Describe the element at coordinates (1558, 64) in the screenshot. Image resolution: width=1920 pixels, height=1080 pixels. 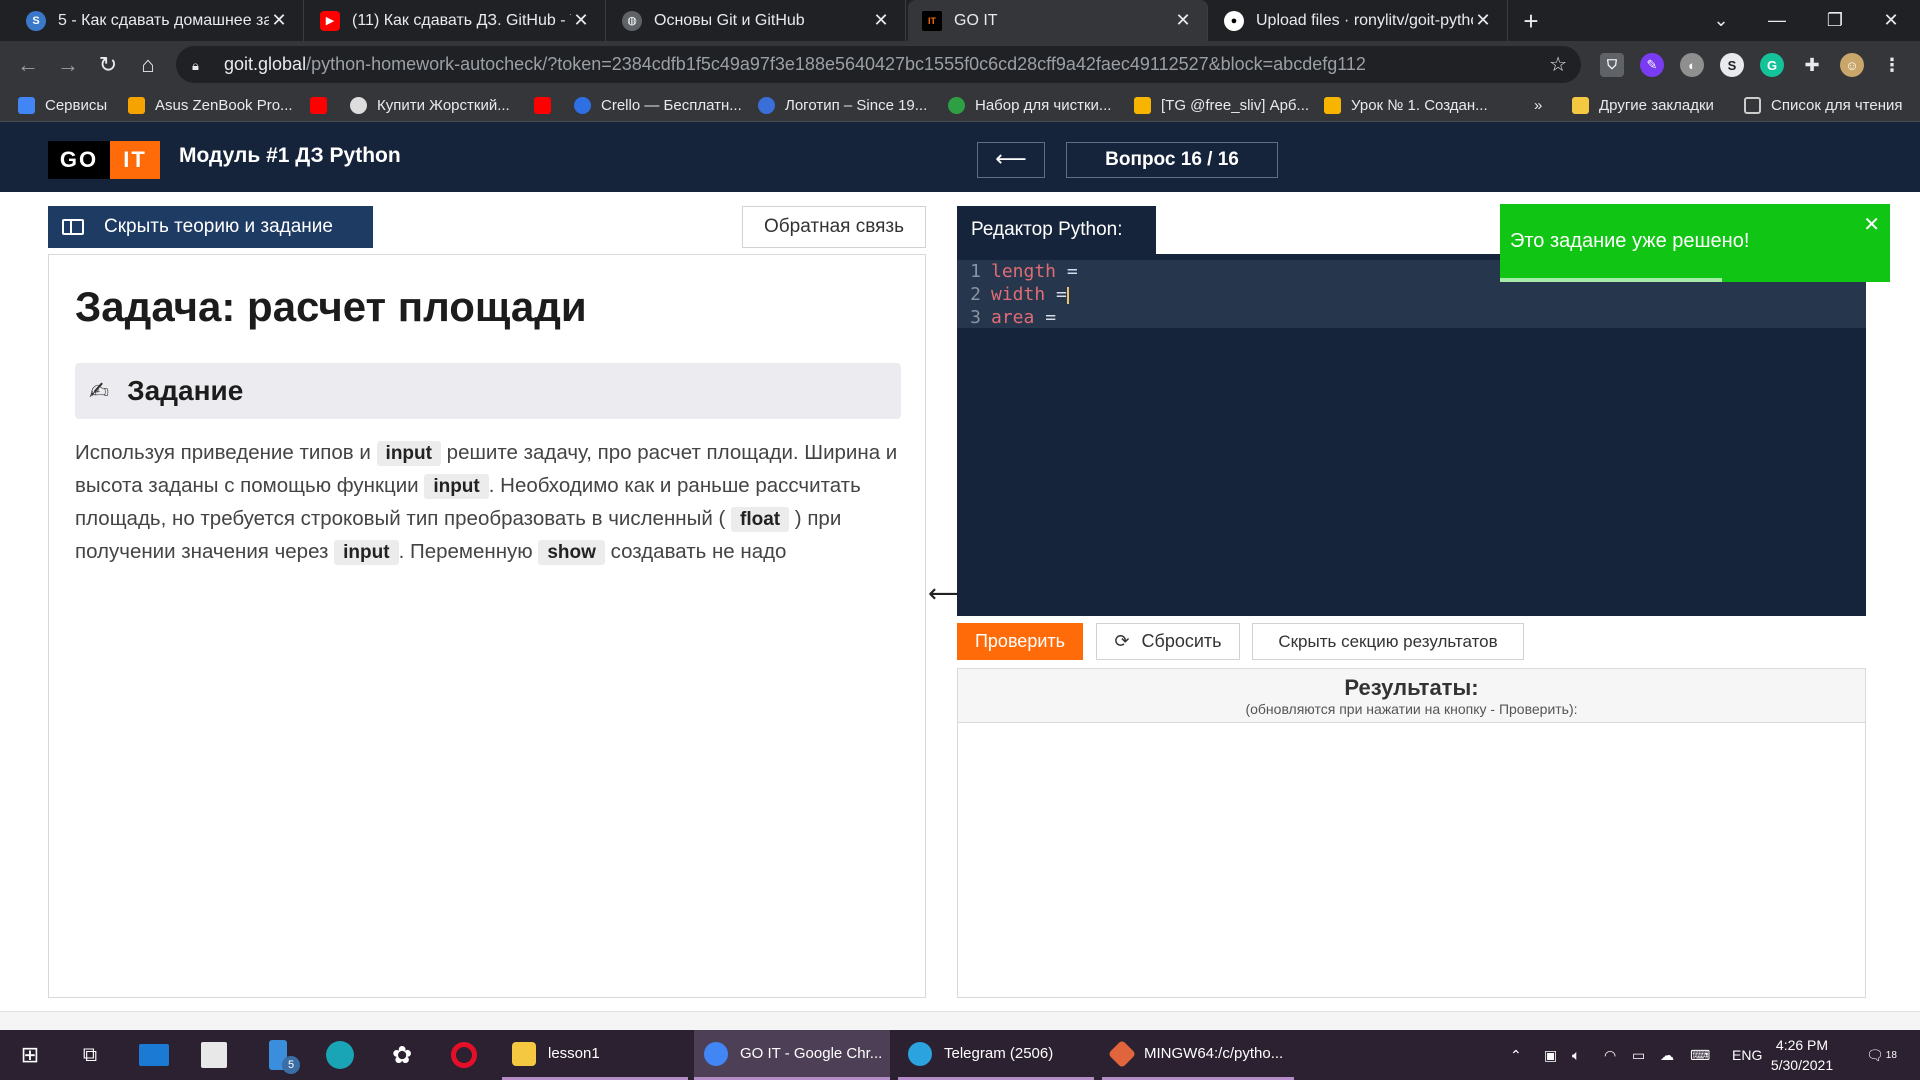
I see `bookmark-star-icon: ☆` at that location.